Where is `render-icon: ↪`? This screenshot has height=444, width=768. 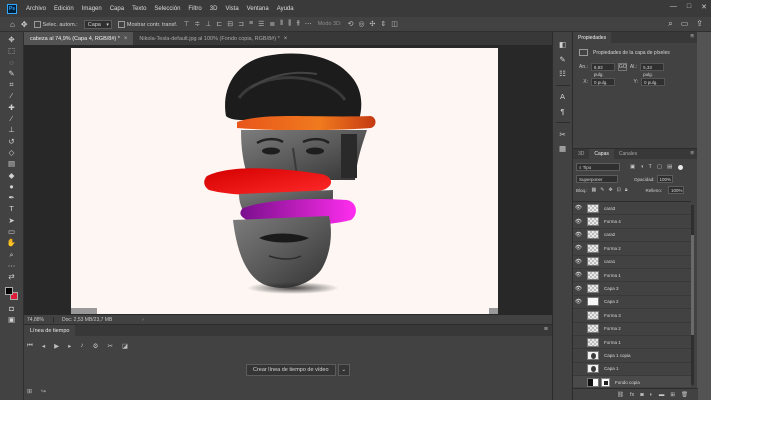
render-icon: ↪ is located at coordinates (43, 391).